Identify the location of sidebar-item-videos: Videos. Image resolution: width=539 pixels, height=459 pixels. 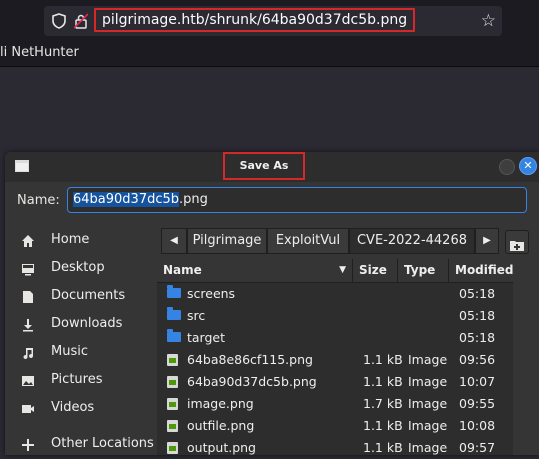
(80, 408).